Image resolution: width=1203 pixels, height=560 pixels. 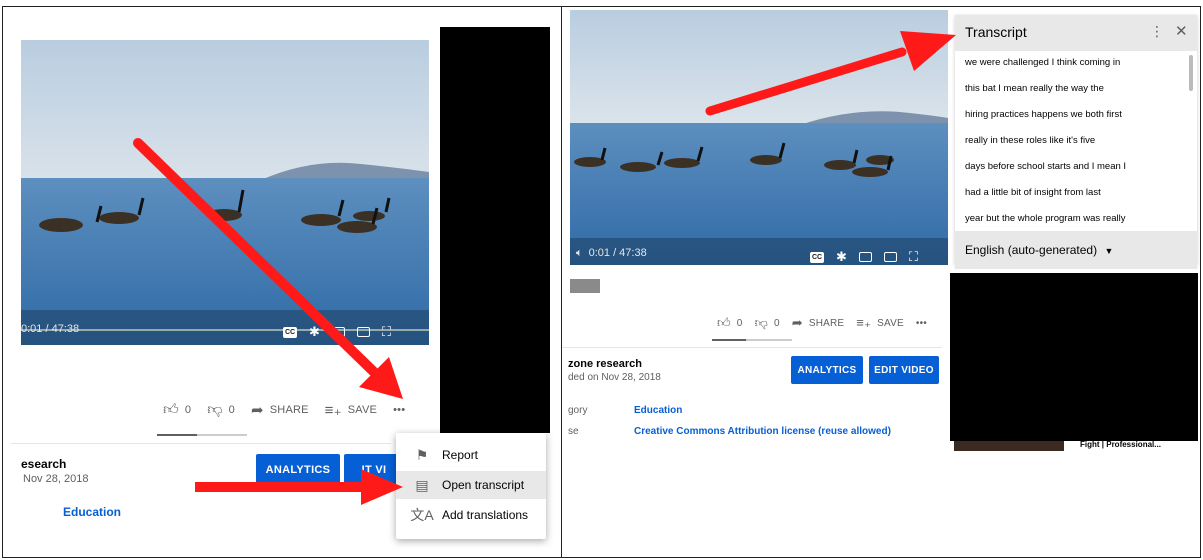 I want to click on video-player: 🔈︎ 0:01 / 47:38 CC ✱ ⛶, so click(x=759, y=137).